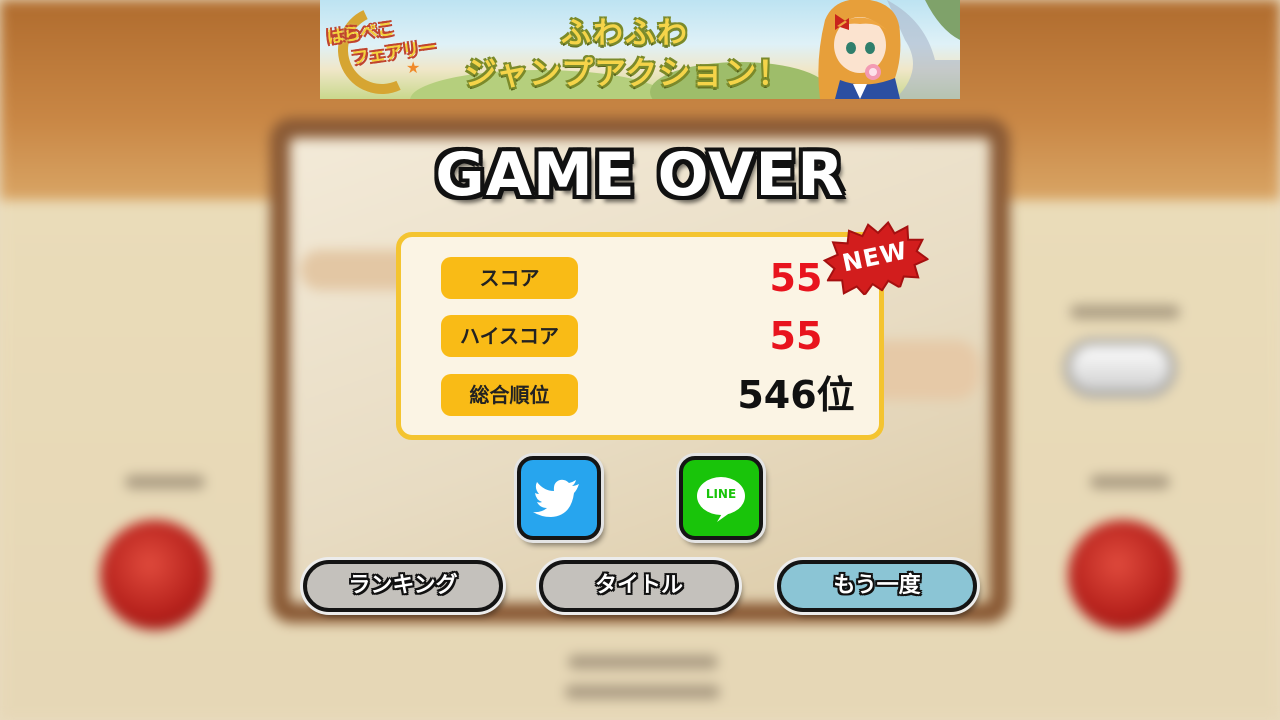 Image resolution: width=1280 pixels, height=720 pixels. What do you see at coordinates (651, 278) in the screenshot?
I see `score-row: スコア 55` at bounding box center [651, 278].